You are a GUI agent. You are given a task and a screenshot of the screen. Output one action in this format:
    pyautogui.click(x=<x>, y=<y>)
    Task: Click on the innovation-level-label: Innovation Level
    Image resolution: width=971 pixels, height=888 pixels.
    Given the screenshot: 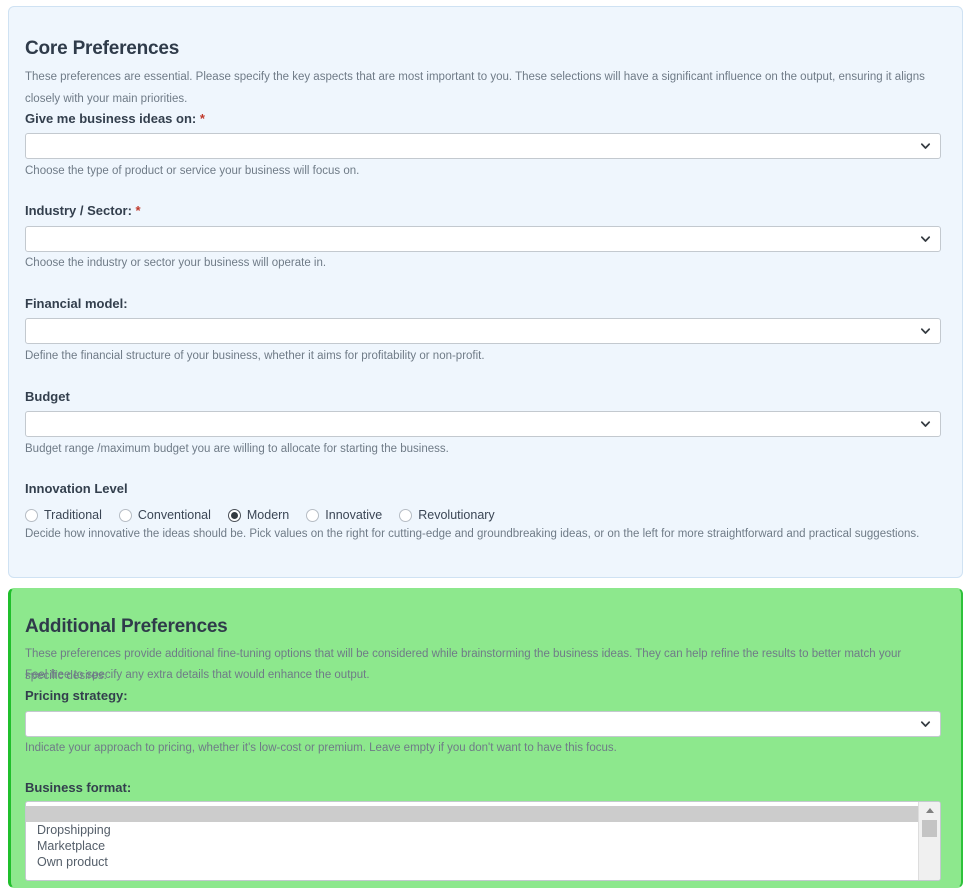 What is the action you would take?
    pyautogui.click(x=76, y=488)
    